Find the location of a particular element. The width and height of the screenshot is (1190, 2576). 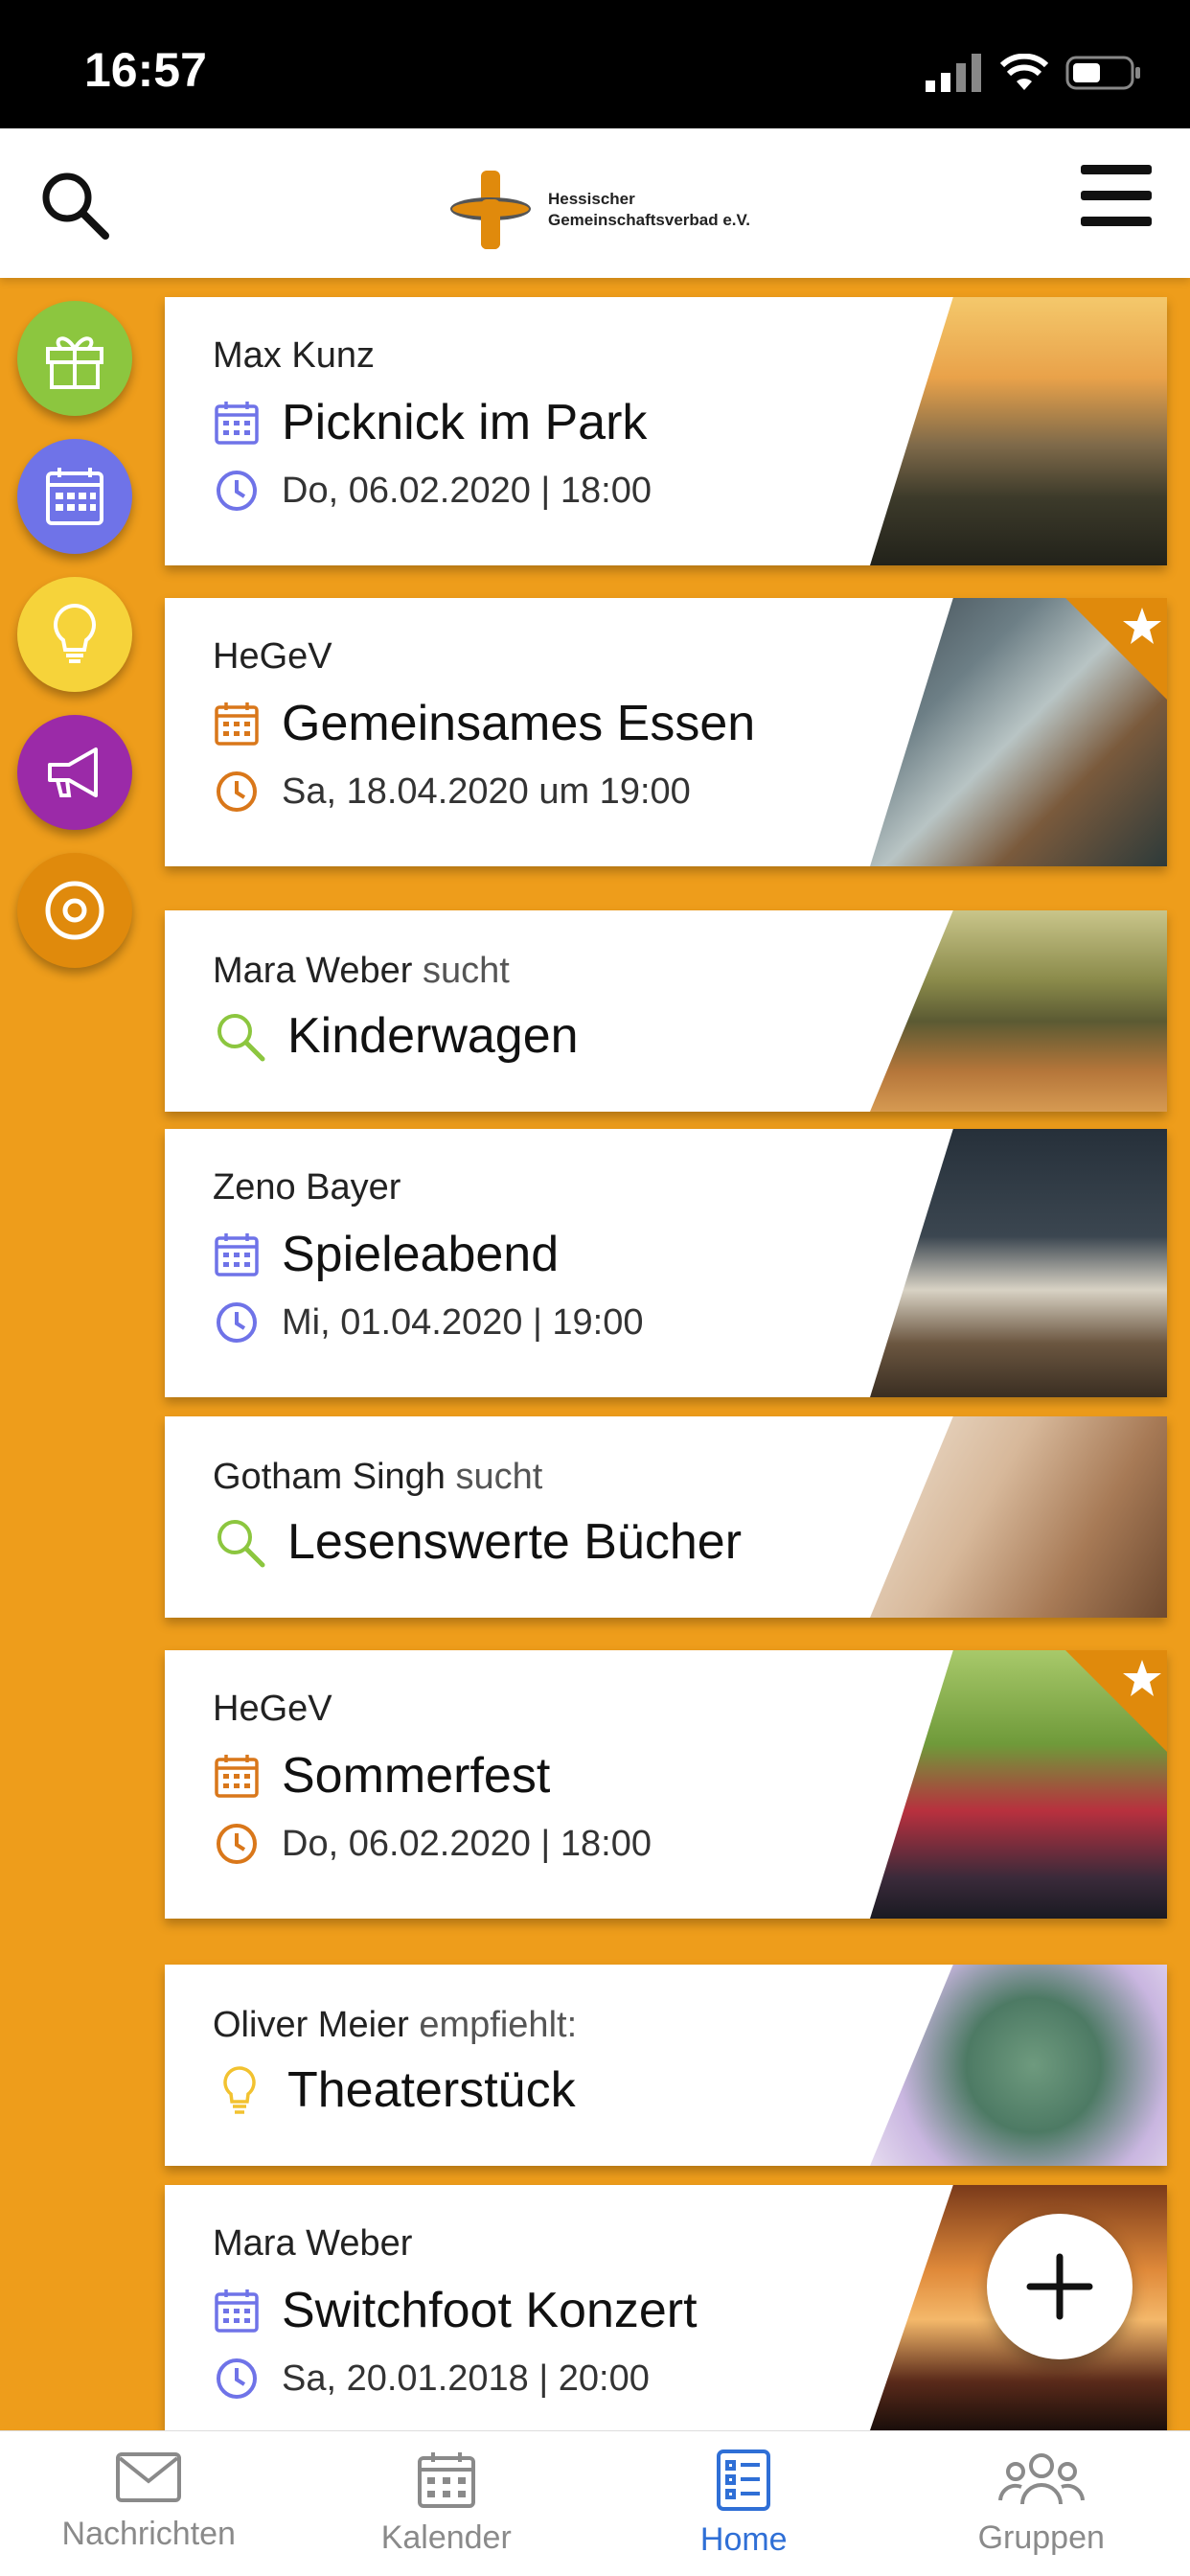

card-author: Max Kunz is located at coordinates (294, 355).